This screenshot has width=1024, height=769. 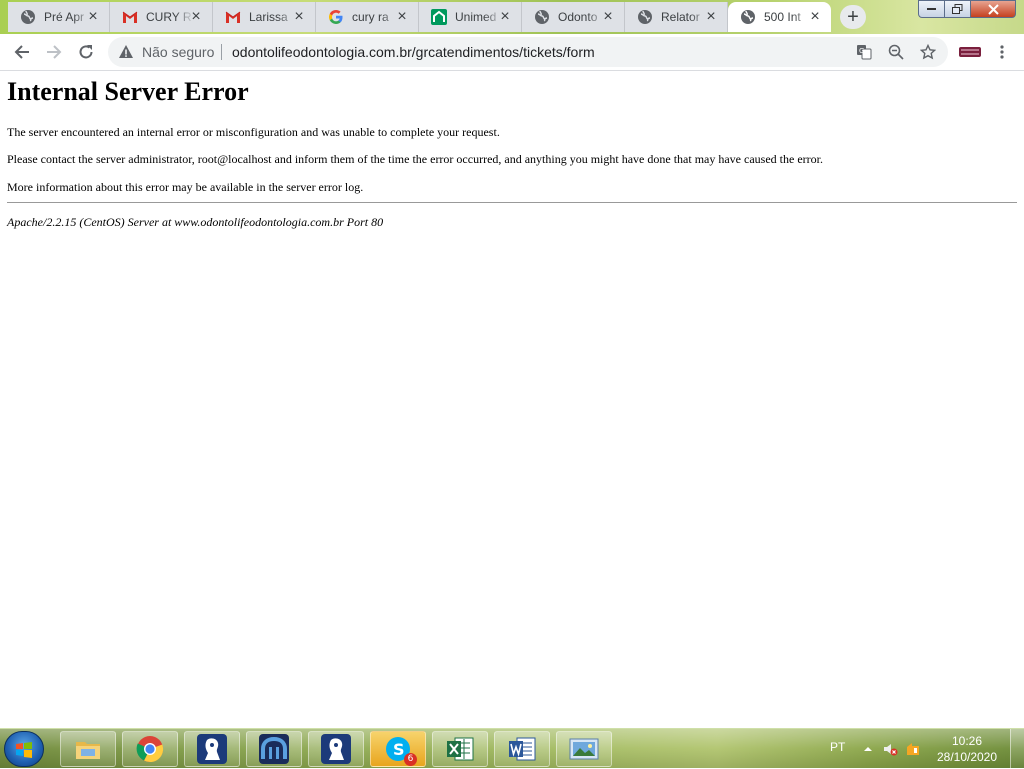 What do you see at coordinates (837, 747) in the screenshot?
I see `language-indicator: PT` at bounding box center [837, 747].